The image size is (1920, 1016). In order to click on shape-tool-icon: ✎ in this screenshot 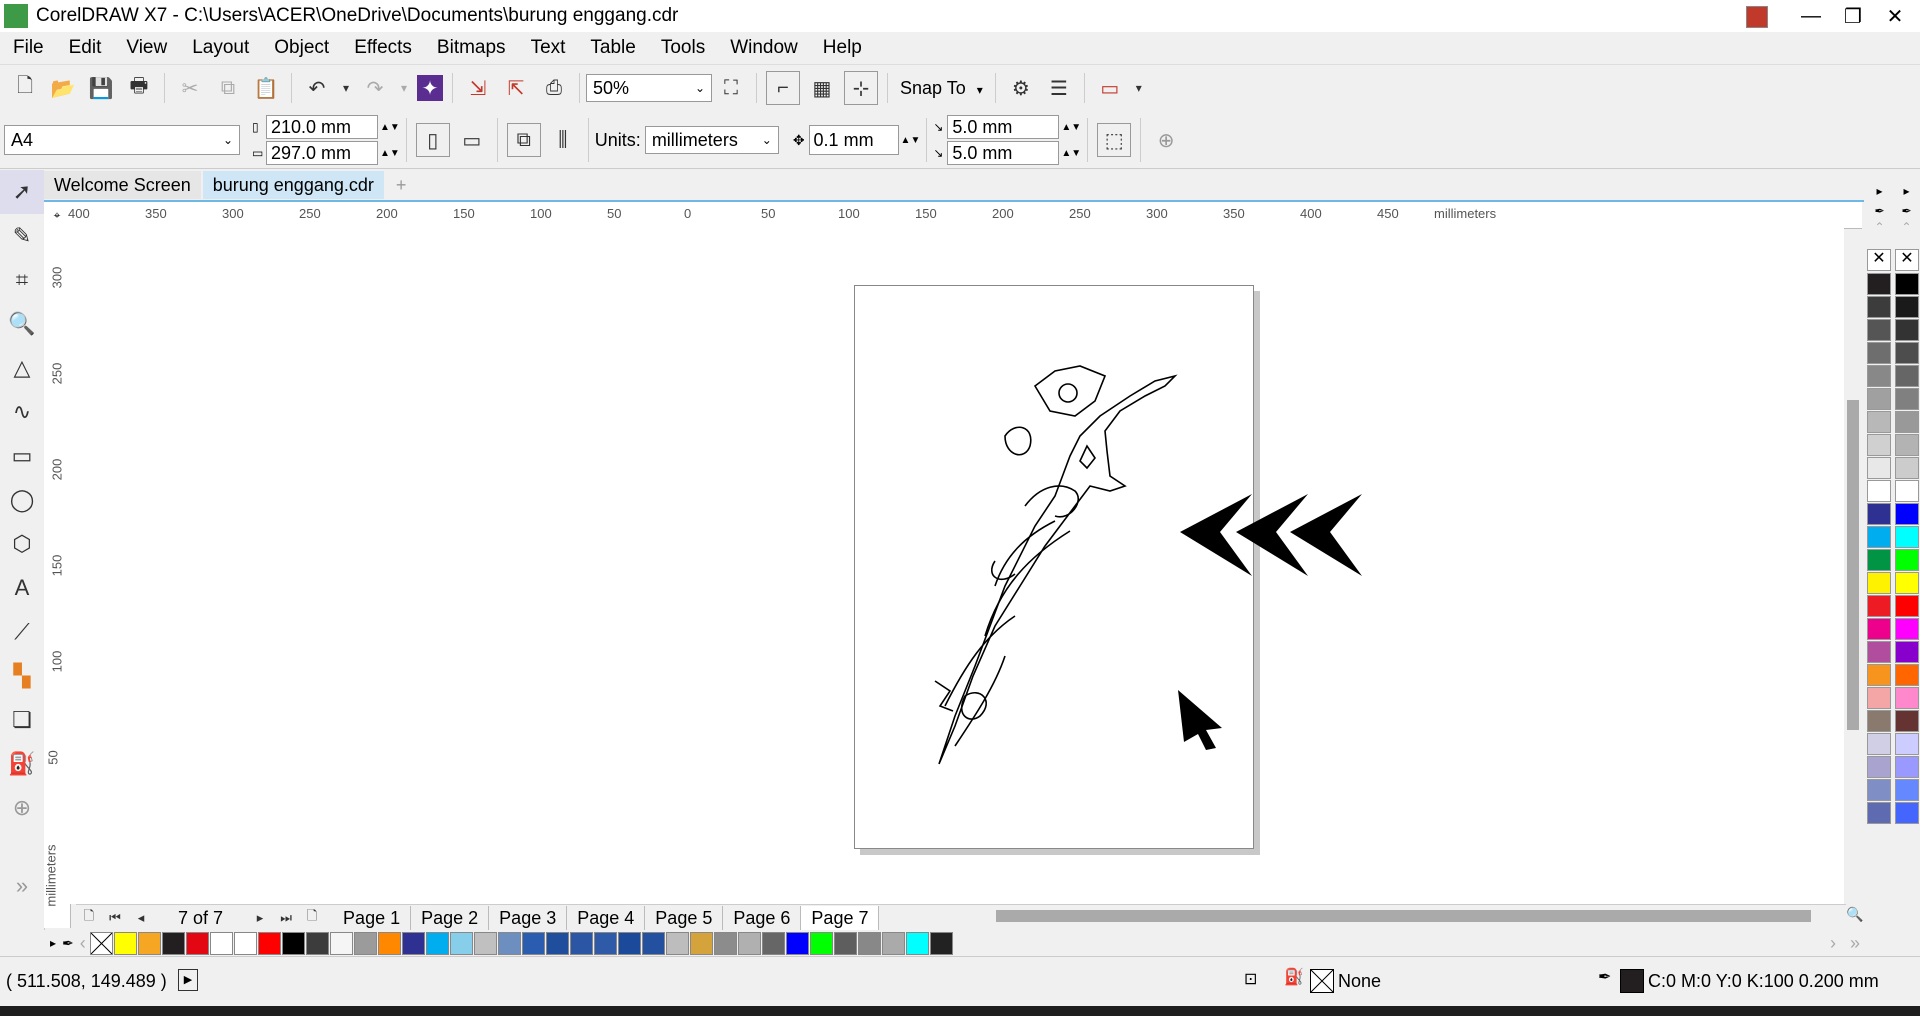, I will do `click(22, 236)`.